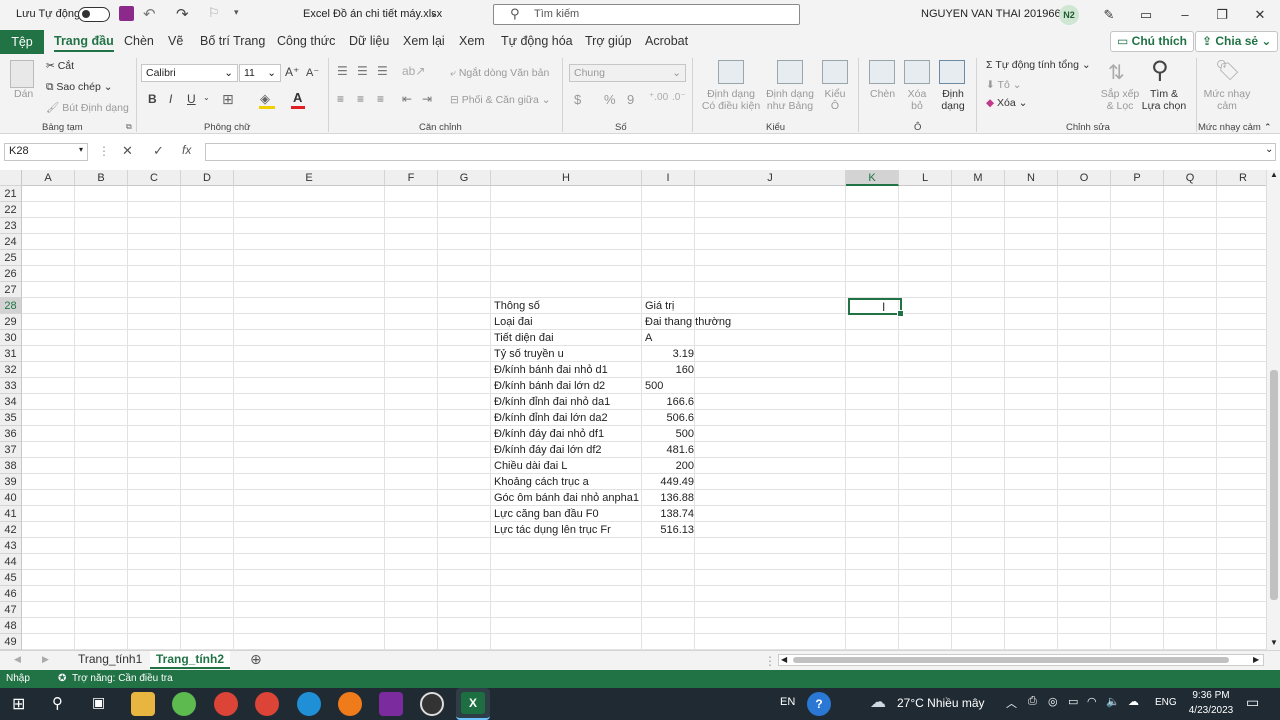 This screenshot has height=720, width=1280. Describe the element at coordinates (1152, 41) in the screenshot. I see `comments-button: ▭ Chú thích` at that location.